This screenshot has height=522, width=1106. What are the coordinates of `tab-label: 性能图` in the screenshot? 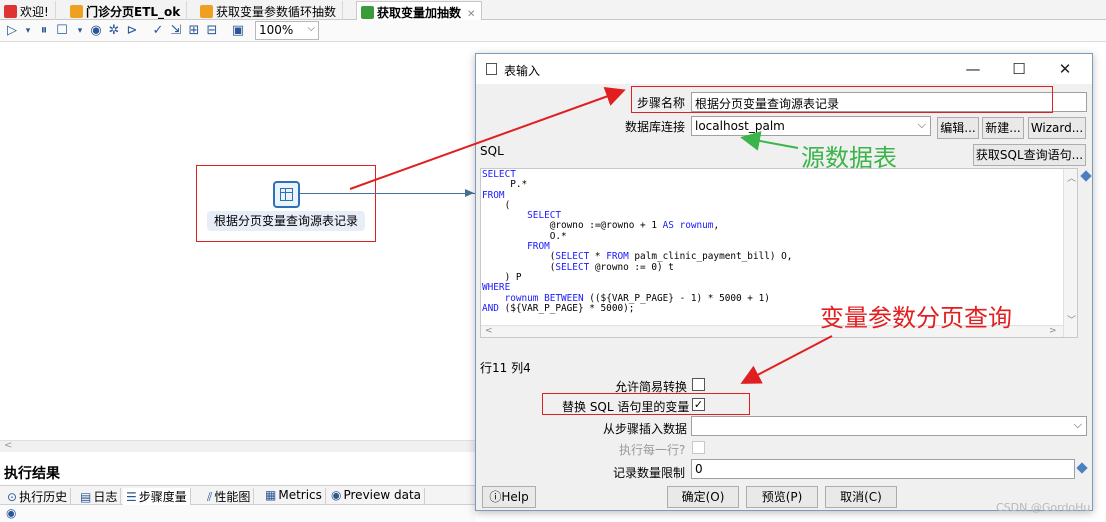 It's located at (232, 497).